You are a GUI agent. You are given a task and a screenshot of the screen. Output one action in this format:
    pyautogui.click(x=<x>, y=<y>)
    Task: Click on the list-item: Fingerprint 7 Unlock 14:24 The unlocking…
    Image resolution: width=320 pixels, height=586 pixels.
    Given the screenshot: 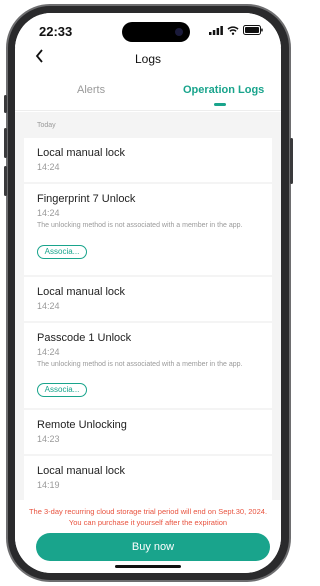 What is the action you would take?
    pyautogui.click(x=148, y=229)
    